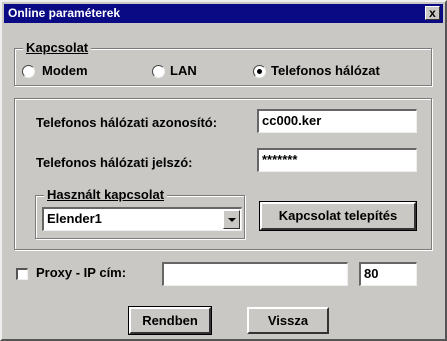 Image resolution: width=447 pixels, height=341 pixels. Describe the element at coordinates (81, 272) in the screenshot. I see `proxy-label: Proxy - IP cím:` at that location.